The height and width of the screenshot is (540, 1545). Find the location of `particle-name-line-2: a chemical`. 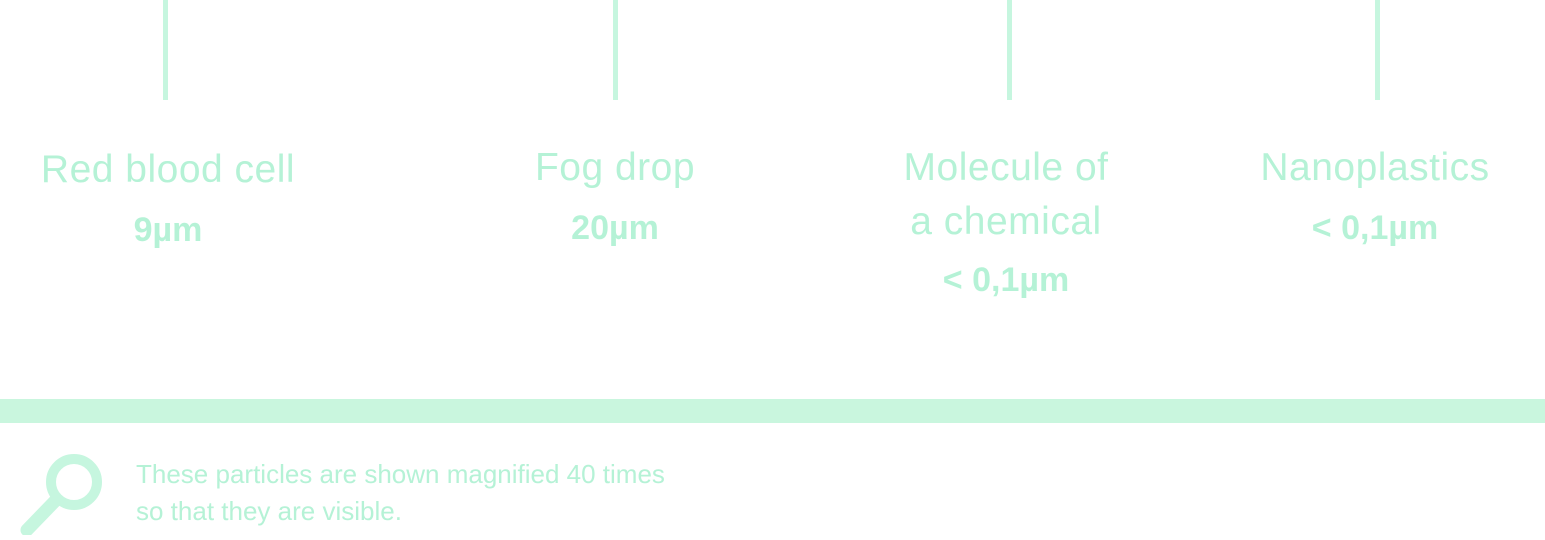

particle-name-line-2: a chemical is located at coordinates (1006, 221).